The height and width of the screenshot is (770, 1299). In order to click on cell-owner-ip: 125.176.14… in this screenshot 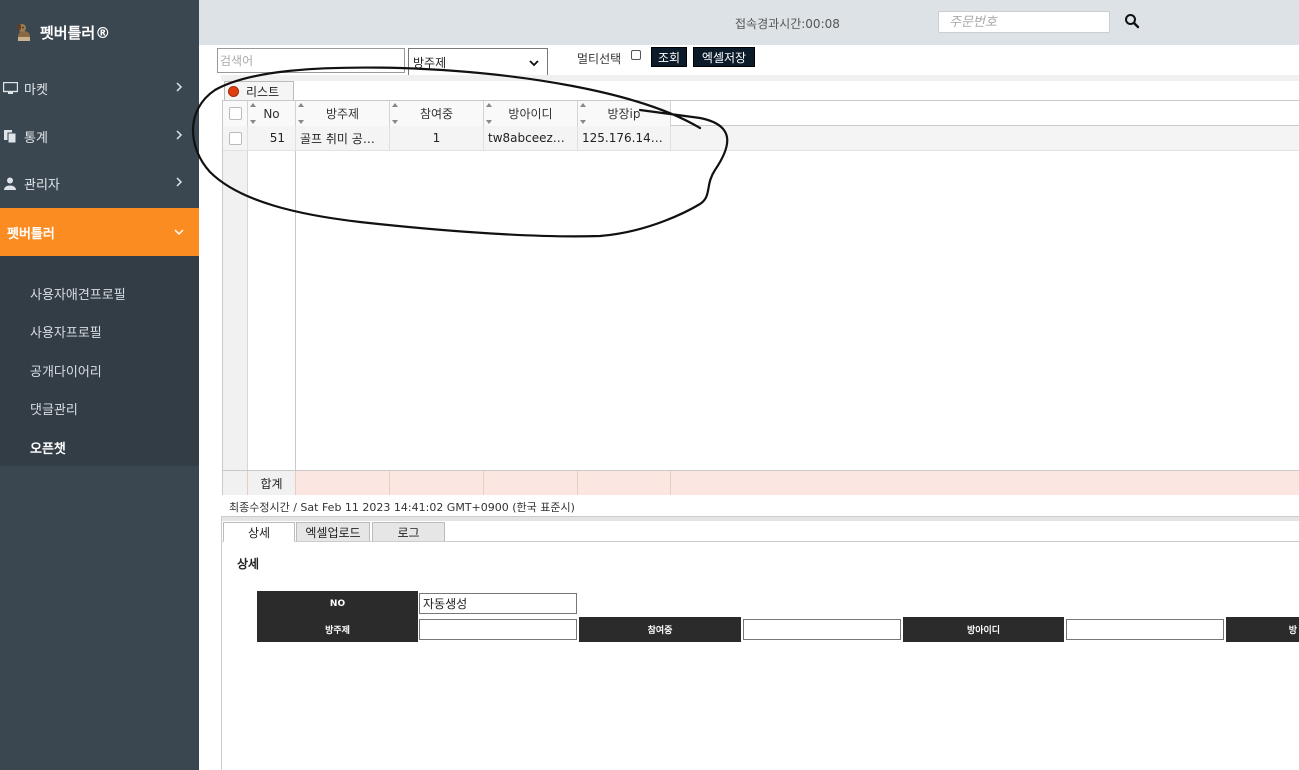, I will do `click(624, 138)`.